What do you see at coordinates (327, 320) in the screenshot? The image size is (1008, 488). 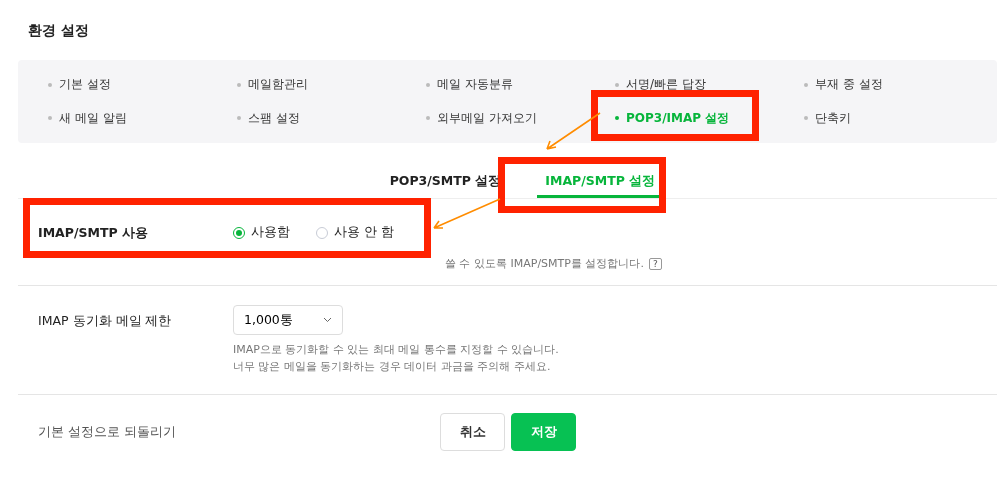 I see `chevron-down-icon` at bounding box center [327, 320].